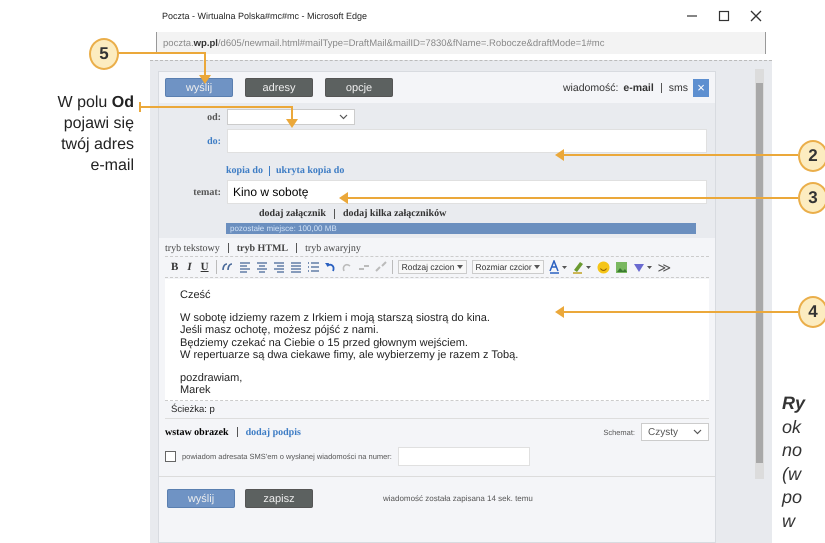 This screenshot has width=825, height=543. I want to click on image-icon, so click(621, 267).